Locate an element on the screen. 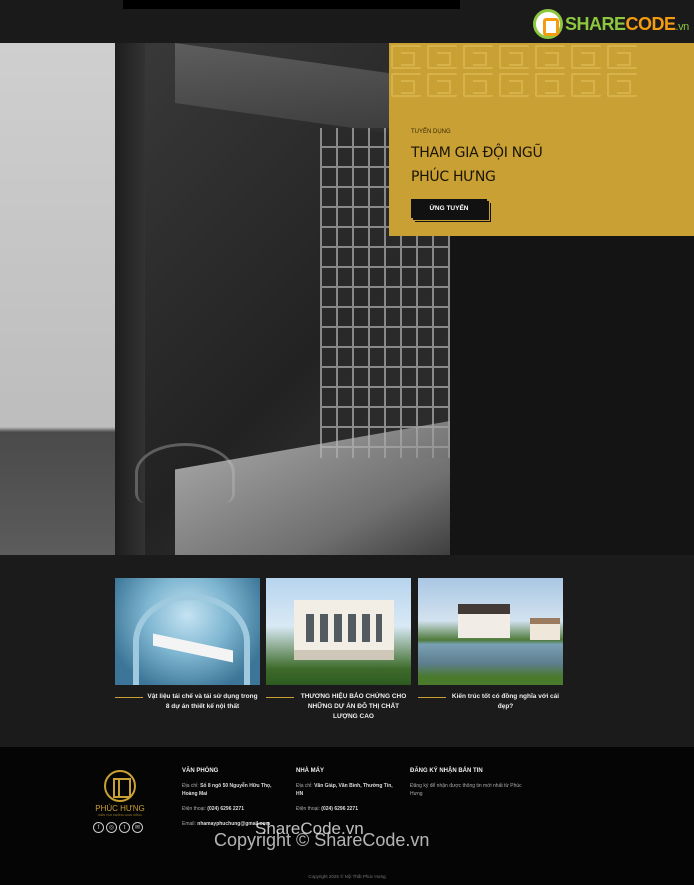  office-desk is located at coordinates (312, 485).